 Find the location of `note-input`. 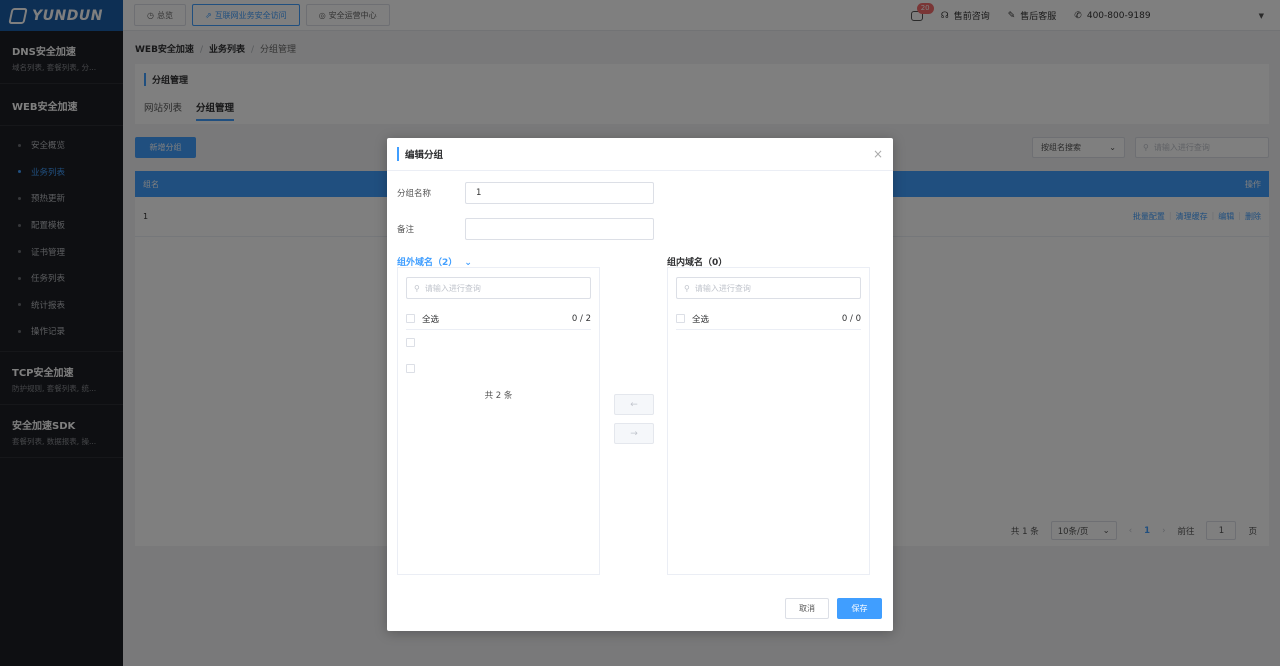

note-input is located at coordinates (559, 229).